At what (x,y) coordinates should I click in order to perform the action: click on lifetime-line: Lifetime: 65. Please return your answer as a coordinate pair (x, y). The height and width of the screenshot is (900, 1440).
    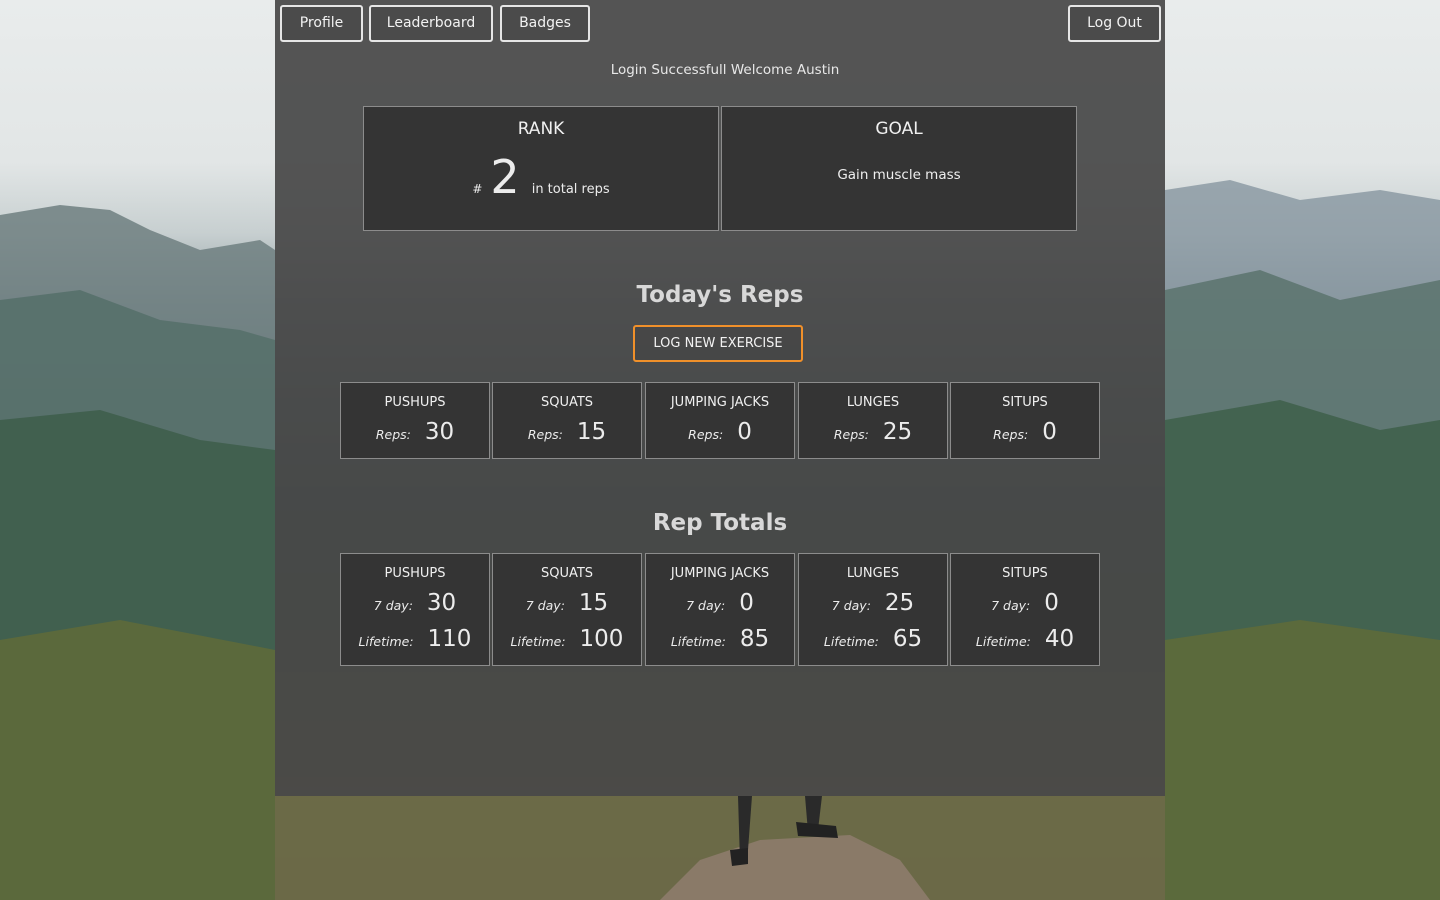
    Looking at the image, I should click on (873, 639).